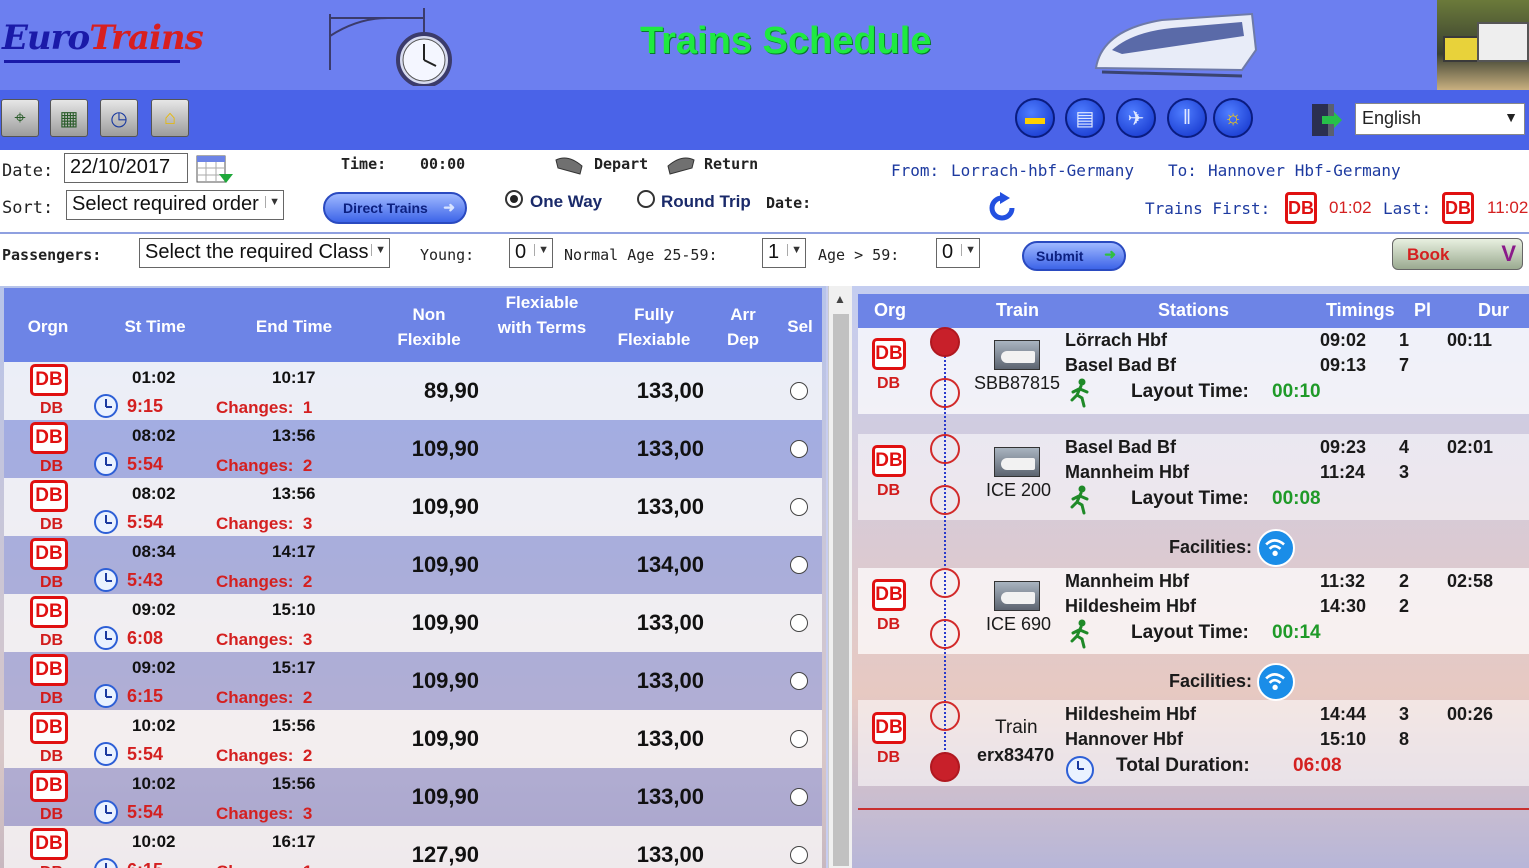  I want to click on home-icon: ⌂, so click(170, 118).